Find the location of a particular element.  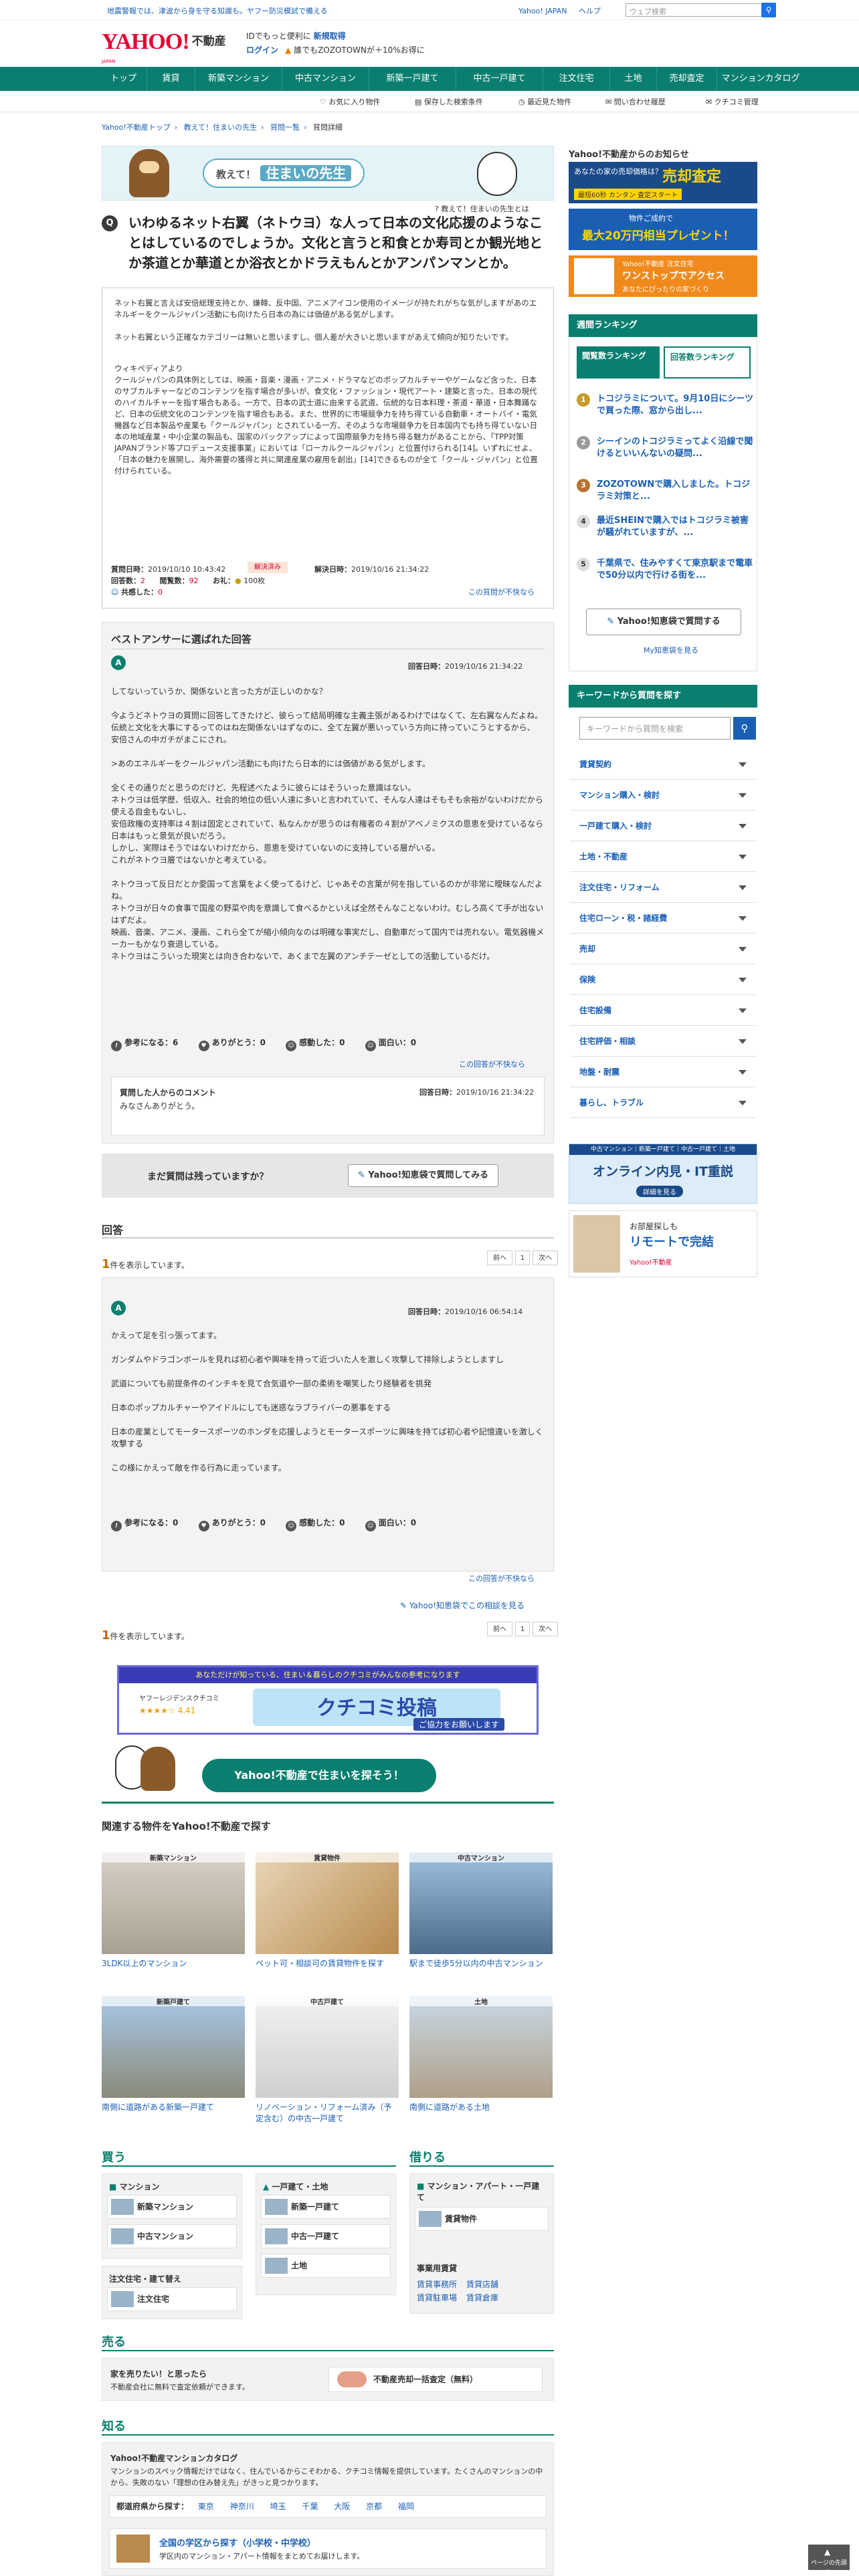

nav-used-house: 中古一戸建て is located at coordinates (499, 79).